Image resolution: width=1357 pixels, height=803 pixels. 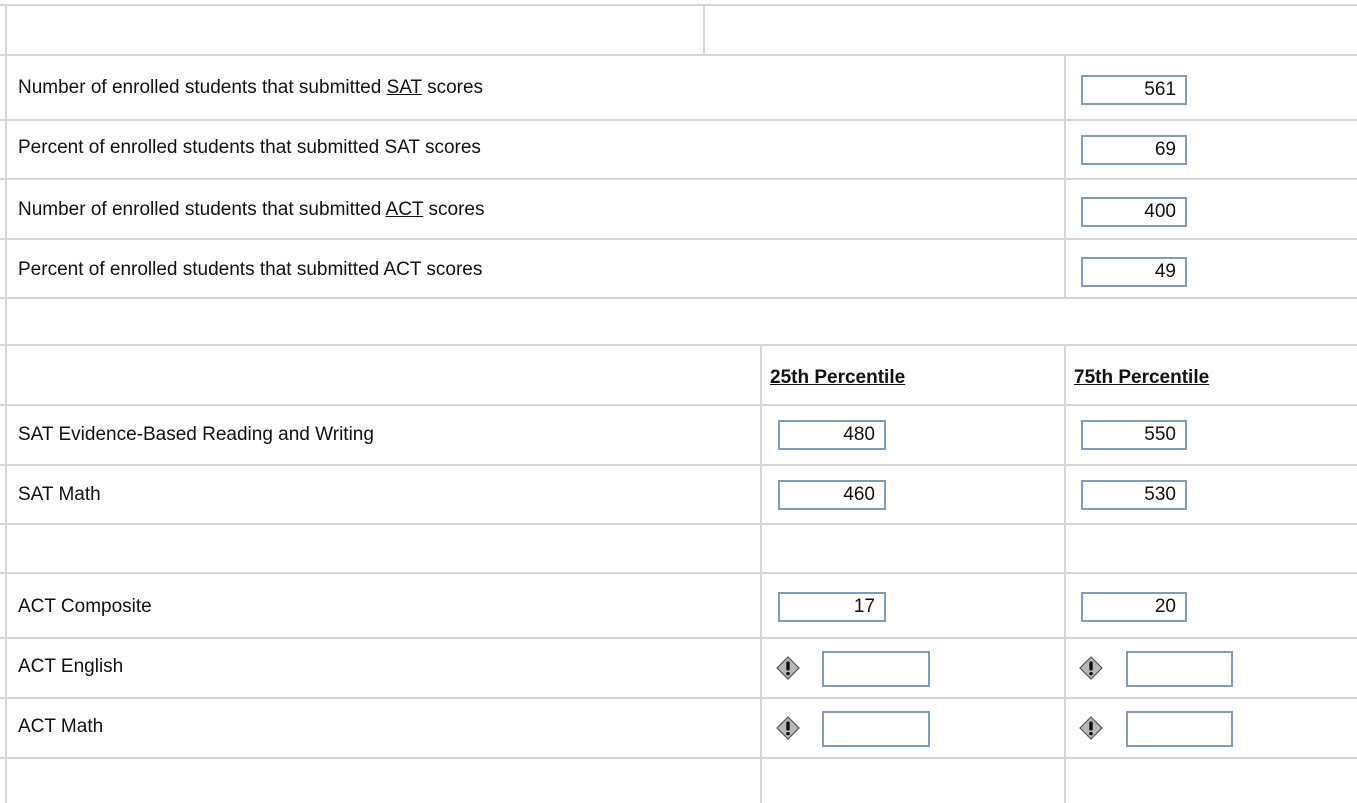 I want to click on sat-abbr: SAT, so click(x=404, y=87).